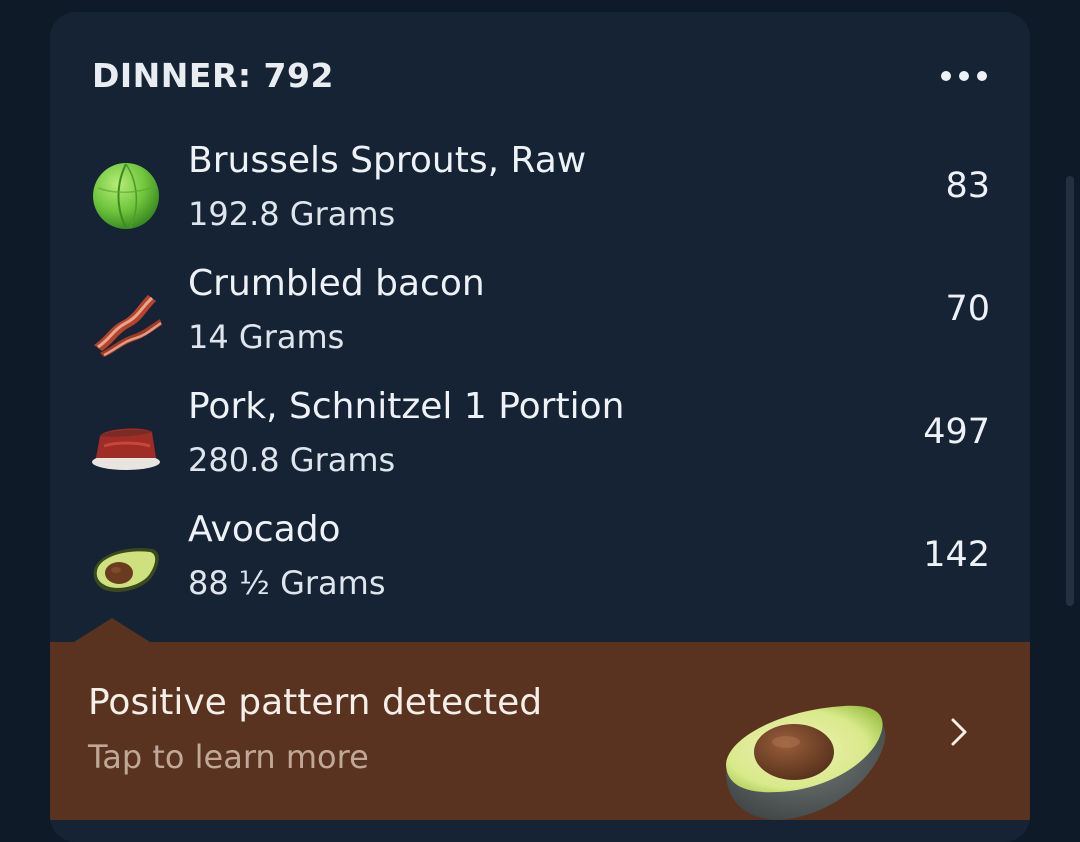 This screenshot has height=842, width=1080. I want to click on food-amount: 88 ½ Grams, so click(287, 583).